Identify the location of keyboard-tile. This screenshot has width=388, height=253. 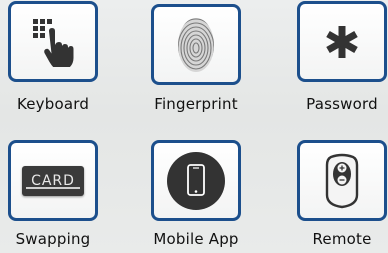
(53, 41).